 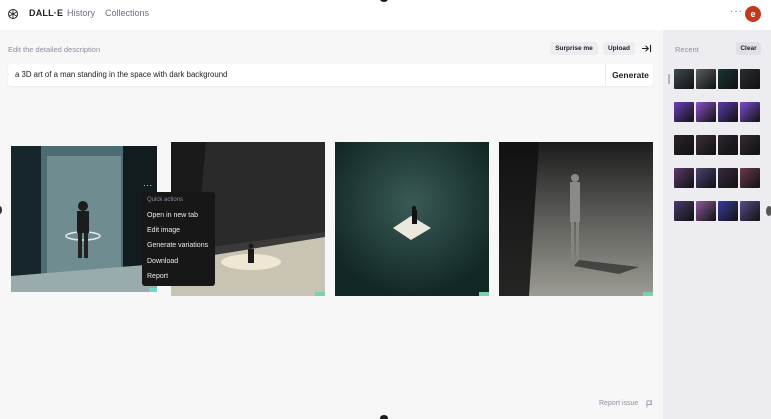 I want to click on avatar: e, so click(x=753, y=14).